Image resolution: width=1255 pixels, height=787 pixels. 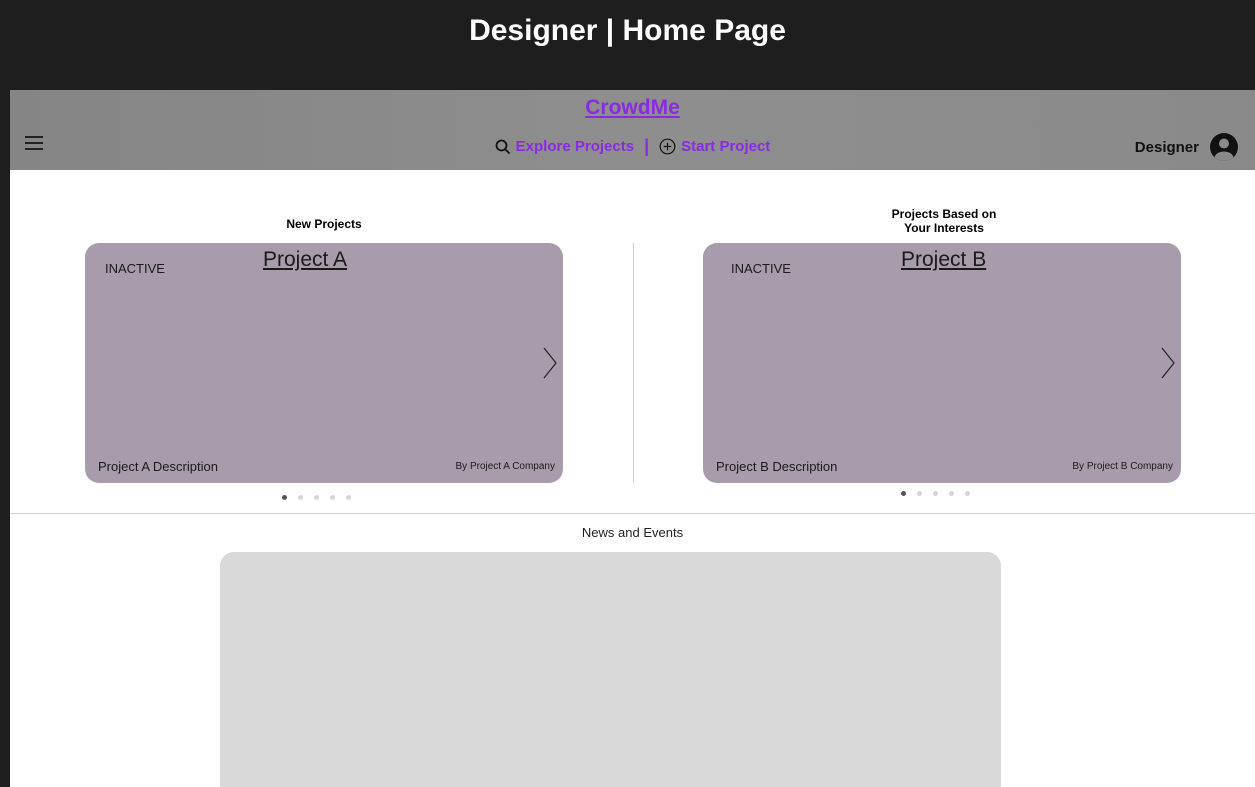 What do you see at coordinates (944, 221) in the screenshot?
I see `interest-projects-title: Projects Based on Your Interests` at bounding box center [944, 221].